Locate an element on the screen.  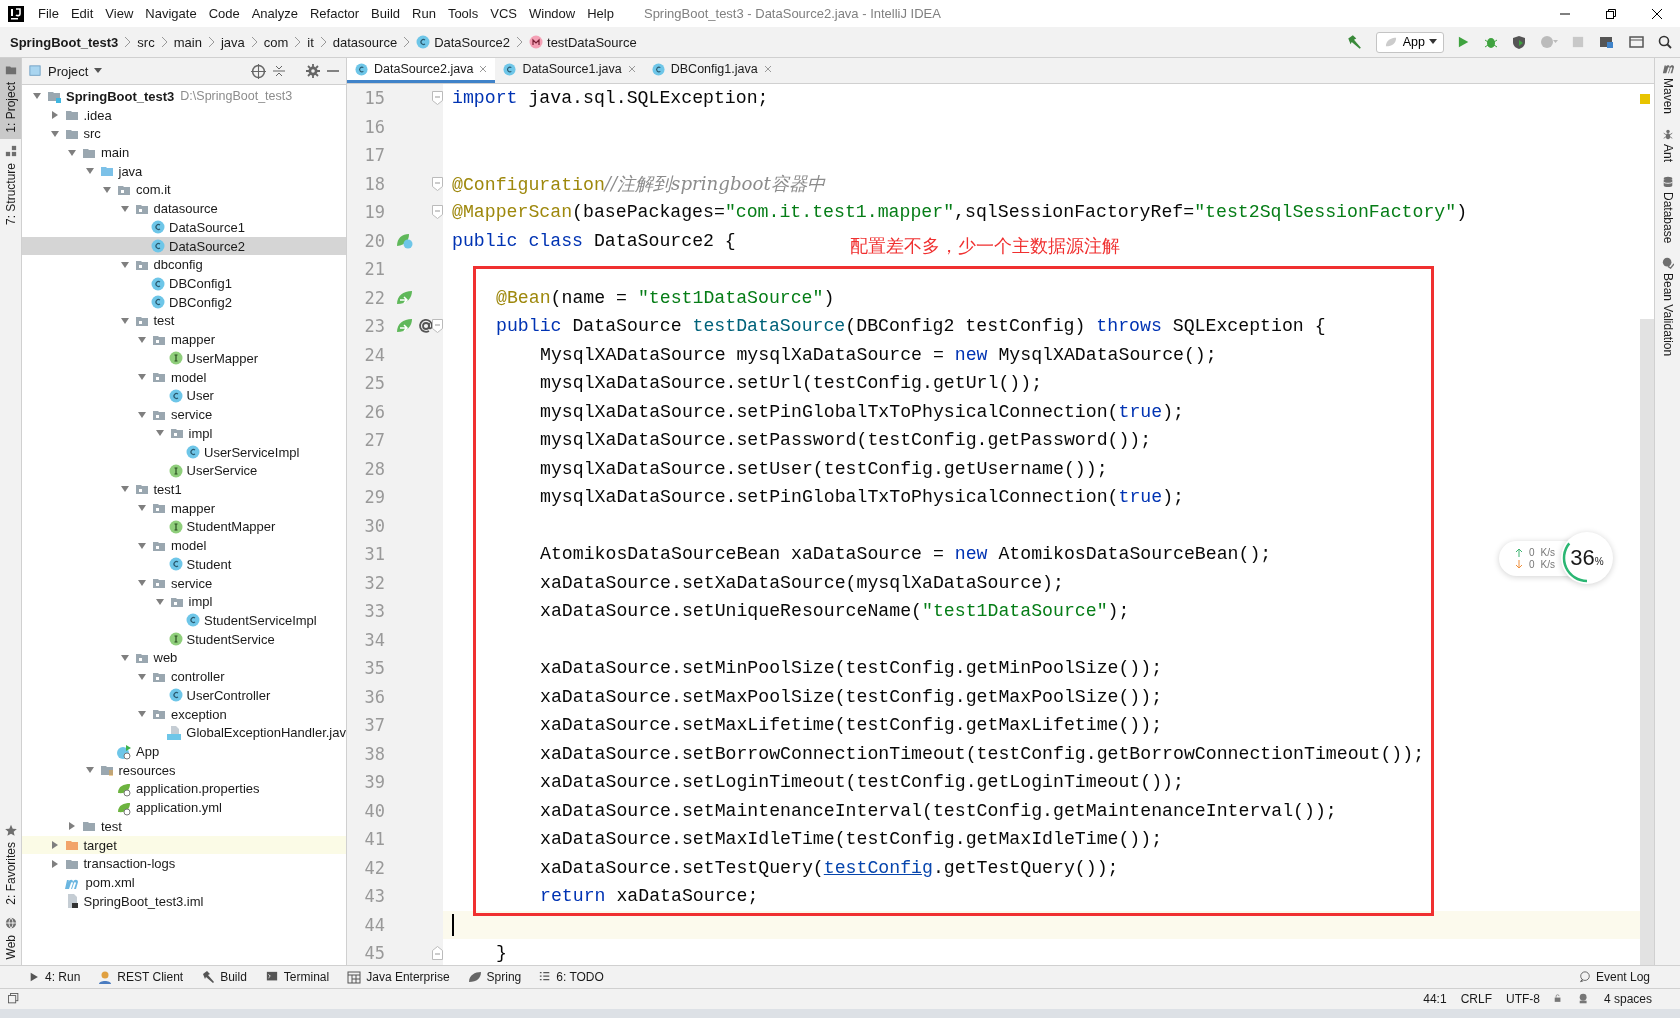
menu-item: Help is located at coordinates (600, 13).